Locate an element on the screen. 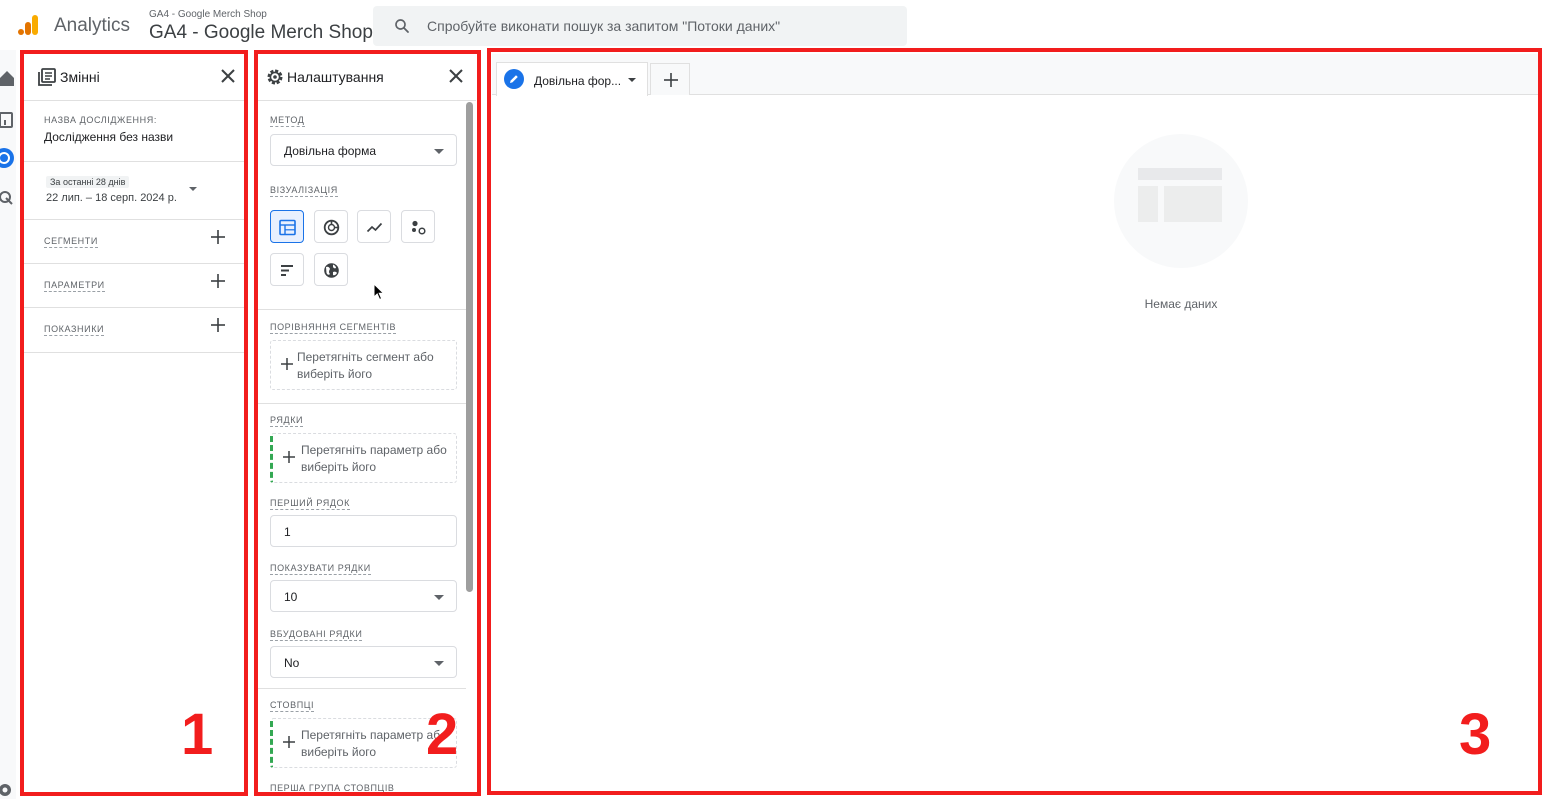  settings-panel-header: Налаштування is located at coordinates (367, 77).